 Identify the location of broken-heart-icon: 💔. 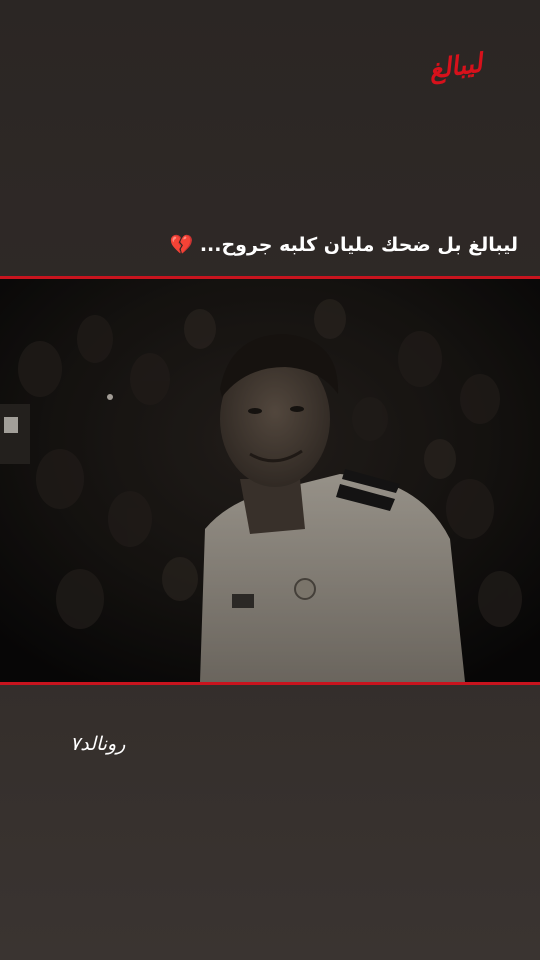
(181, 245).